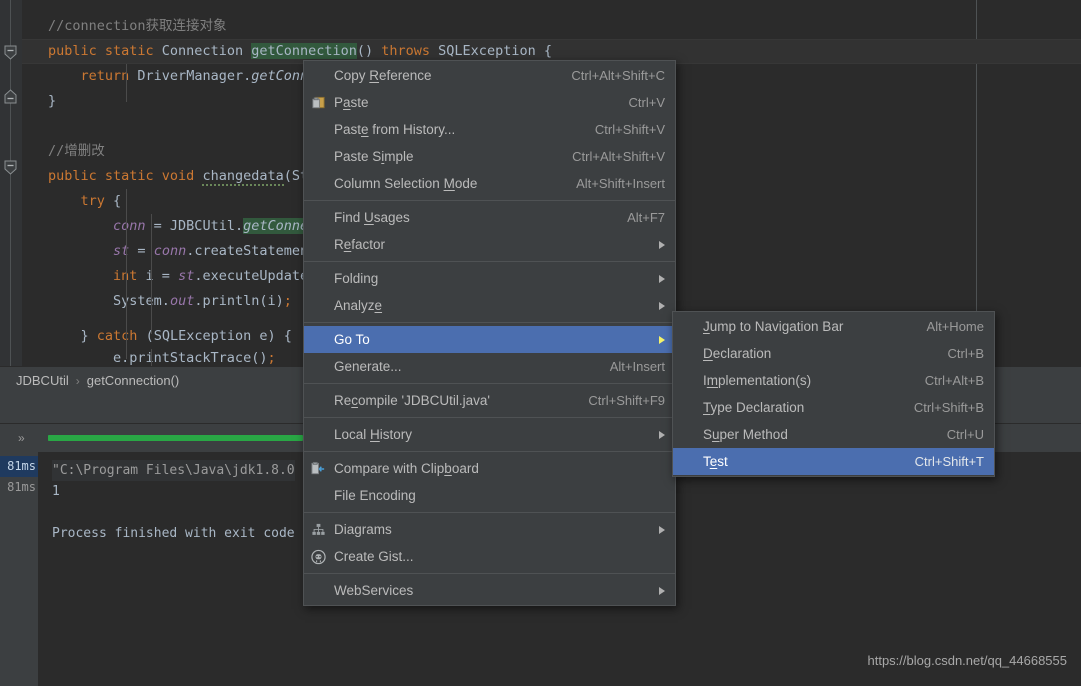 This screenshot has height=686, width=1081. Describe the element at coordinates (489, 183) in the screenshot. I see `context-menu-item-column-selection-mode: Column Selection Mode Alt+Shift+Insert` at that location.